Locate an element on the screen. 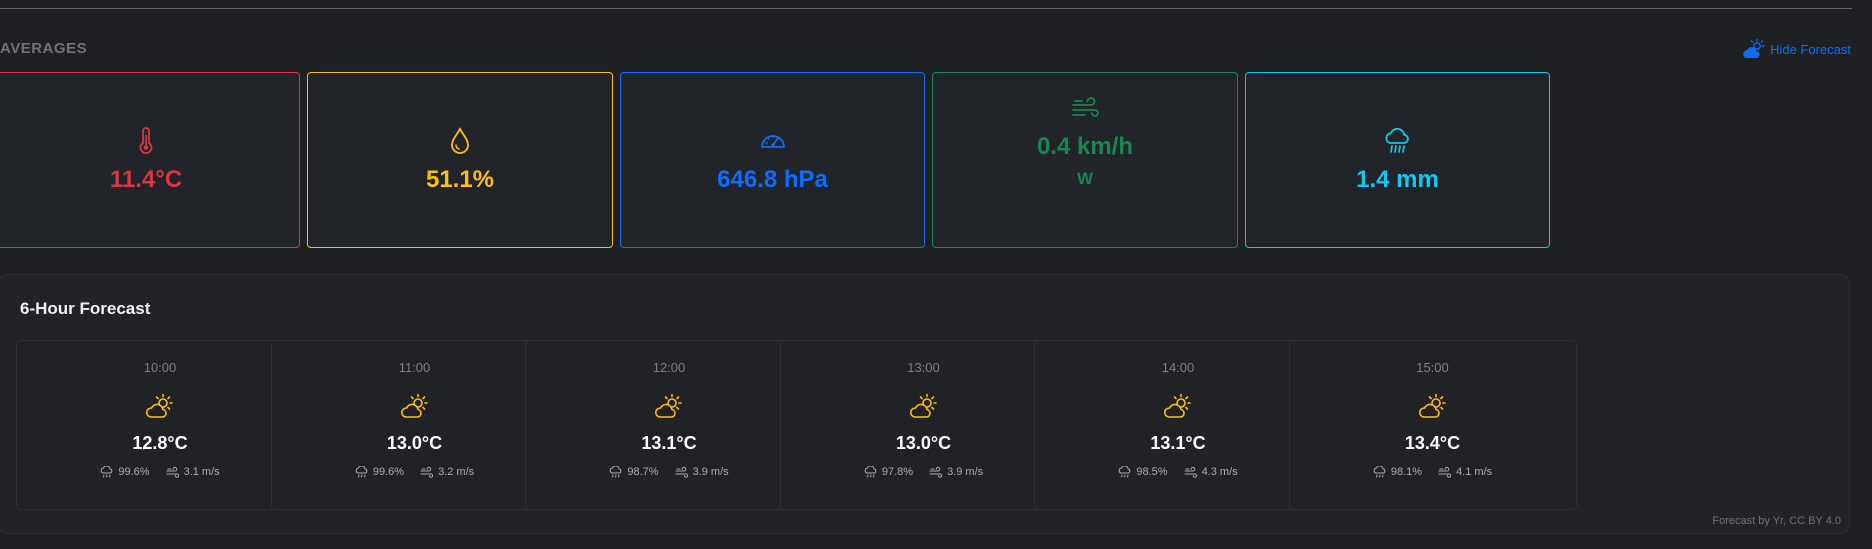 This screenshot has height=549, width=1872. speedometer-icon is located at coordinates (772, 141).